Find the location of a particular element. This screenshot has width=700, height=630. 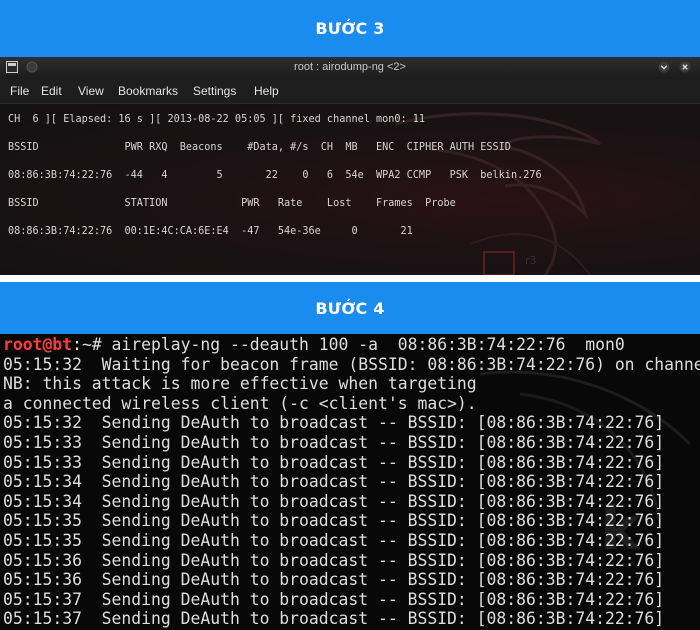

menu-file: File is located at coordinates (19, 91).